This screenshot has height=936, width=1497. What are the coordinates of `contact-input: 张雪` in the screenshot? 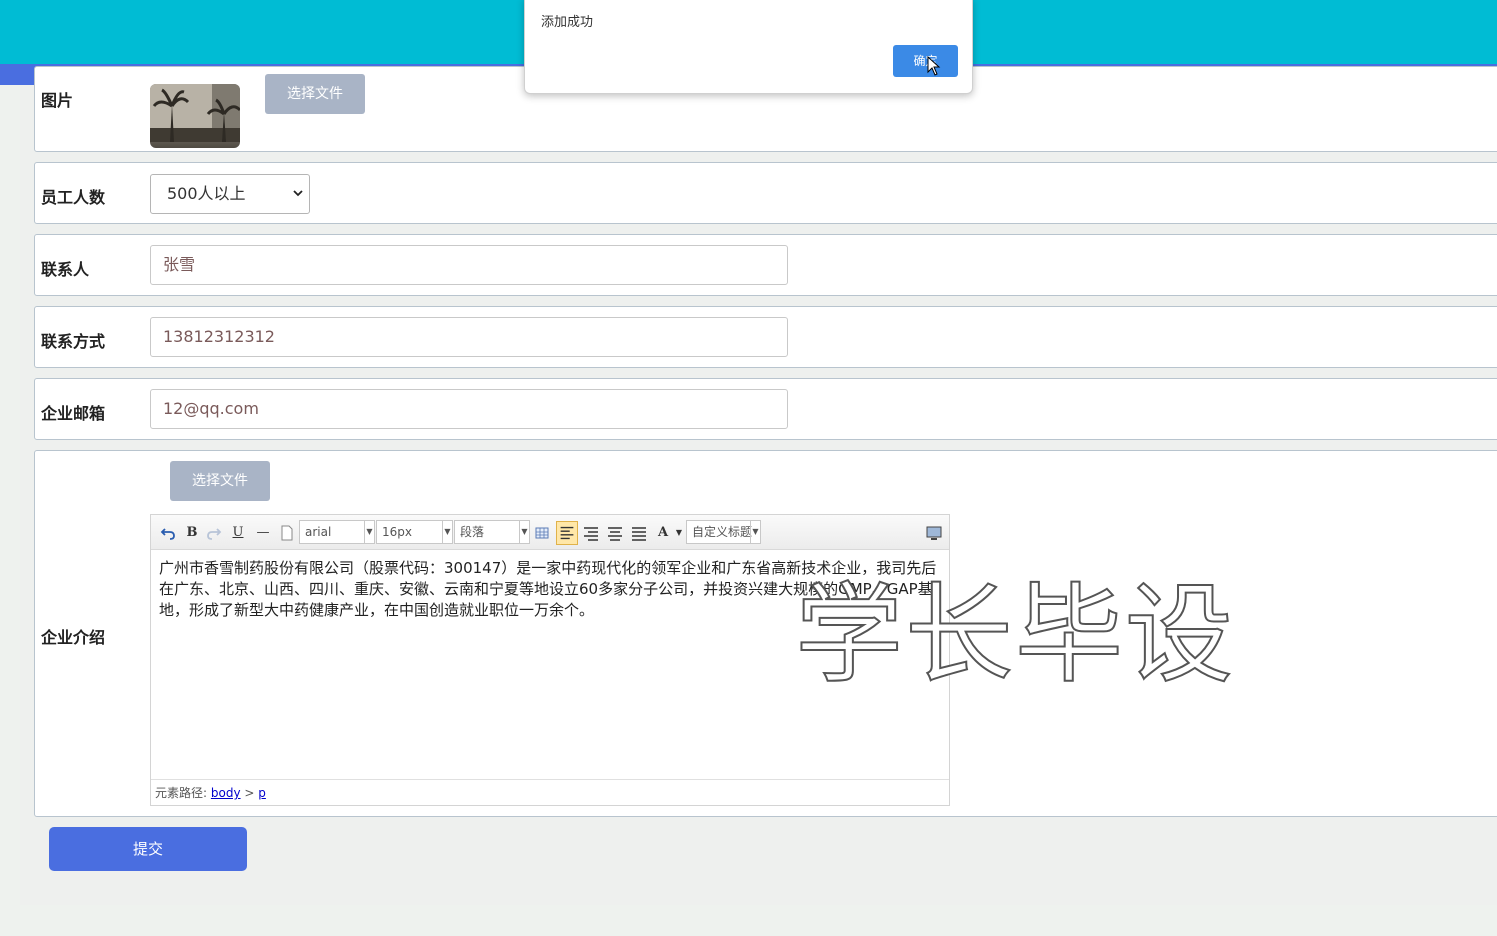 It's located at (469, 265).